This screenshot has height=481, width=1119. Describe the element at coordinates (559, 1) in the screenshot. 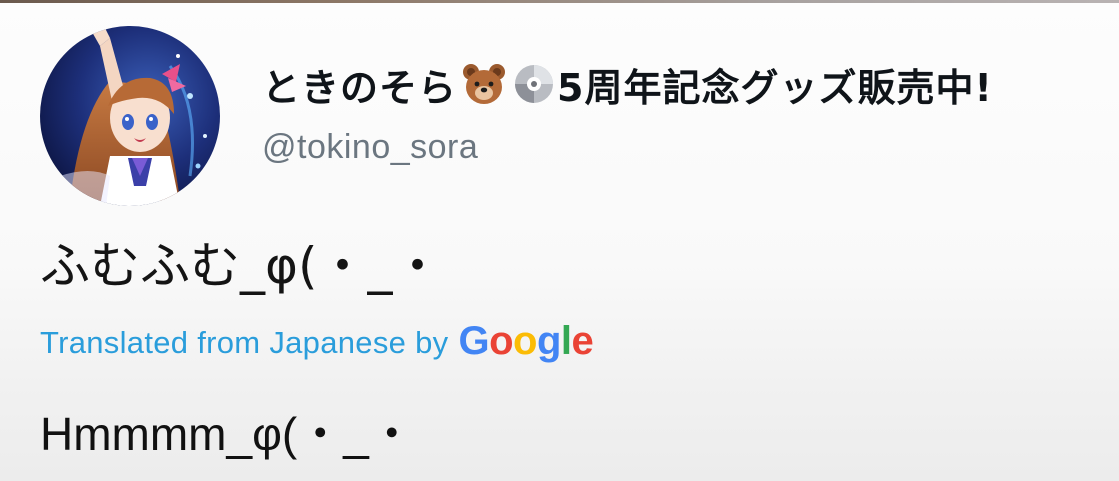

I see `top-edge-strip` at that location.